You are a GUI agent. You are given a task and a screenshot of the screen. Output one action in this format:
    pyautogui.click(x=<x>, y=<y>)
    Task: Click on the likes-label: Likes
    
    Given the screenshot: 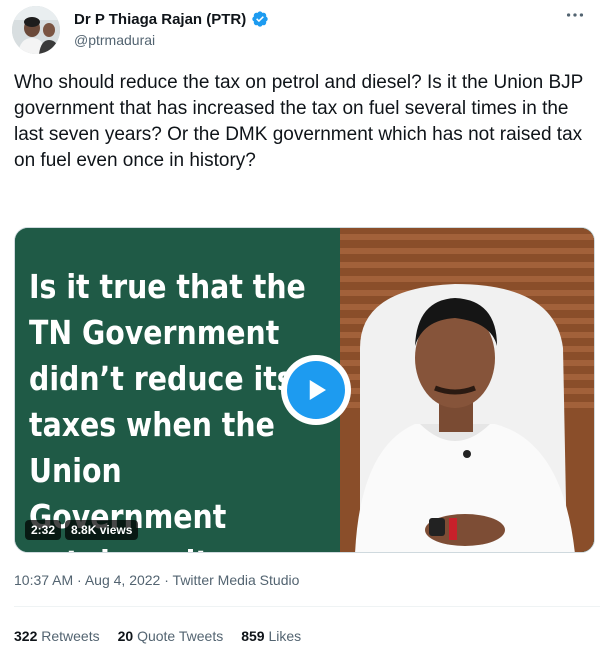 What is the action you would take?
    pyautogui.click(x=285, y=636)
    